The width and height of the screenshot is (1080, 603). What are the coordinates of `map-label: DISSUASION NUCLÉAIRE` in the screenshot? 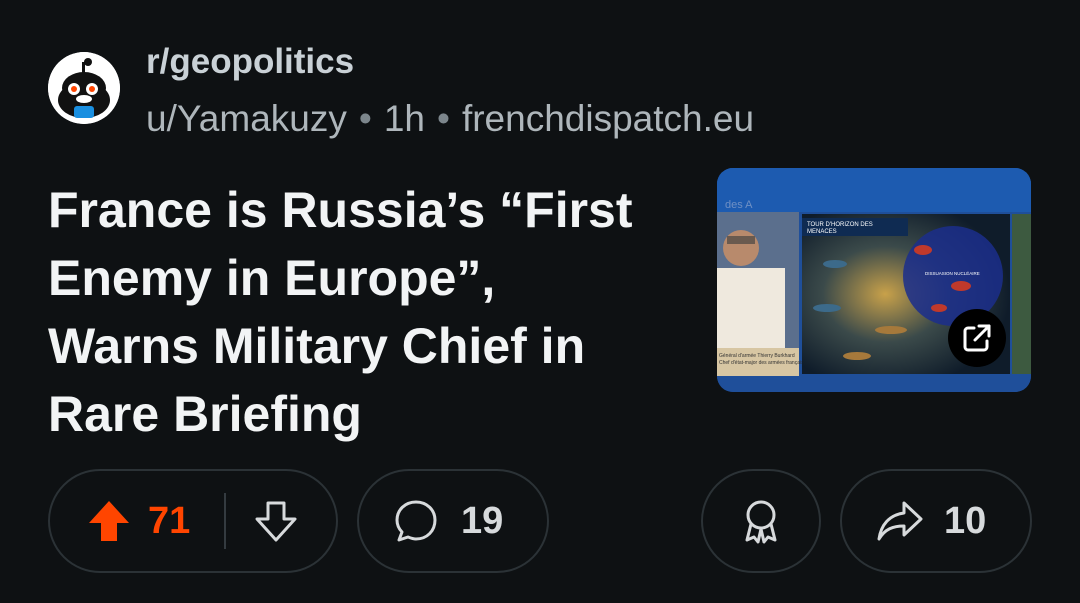 It's located at (952, 273).